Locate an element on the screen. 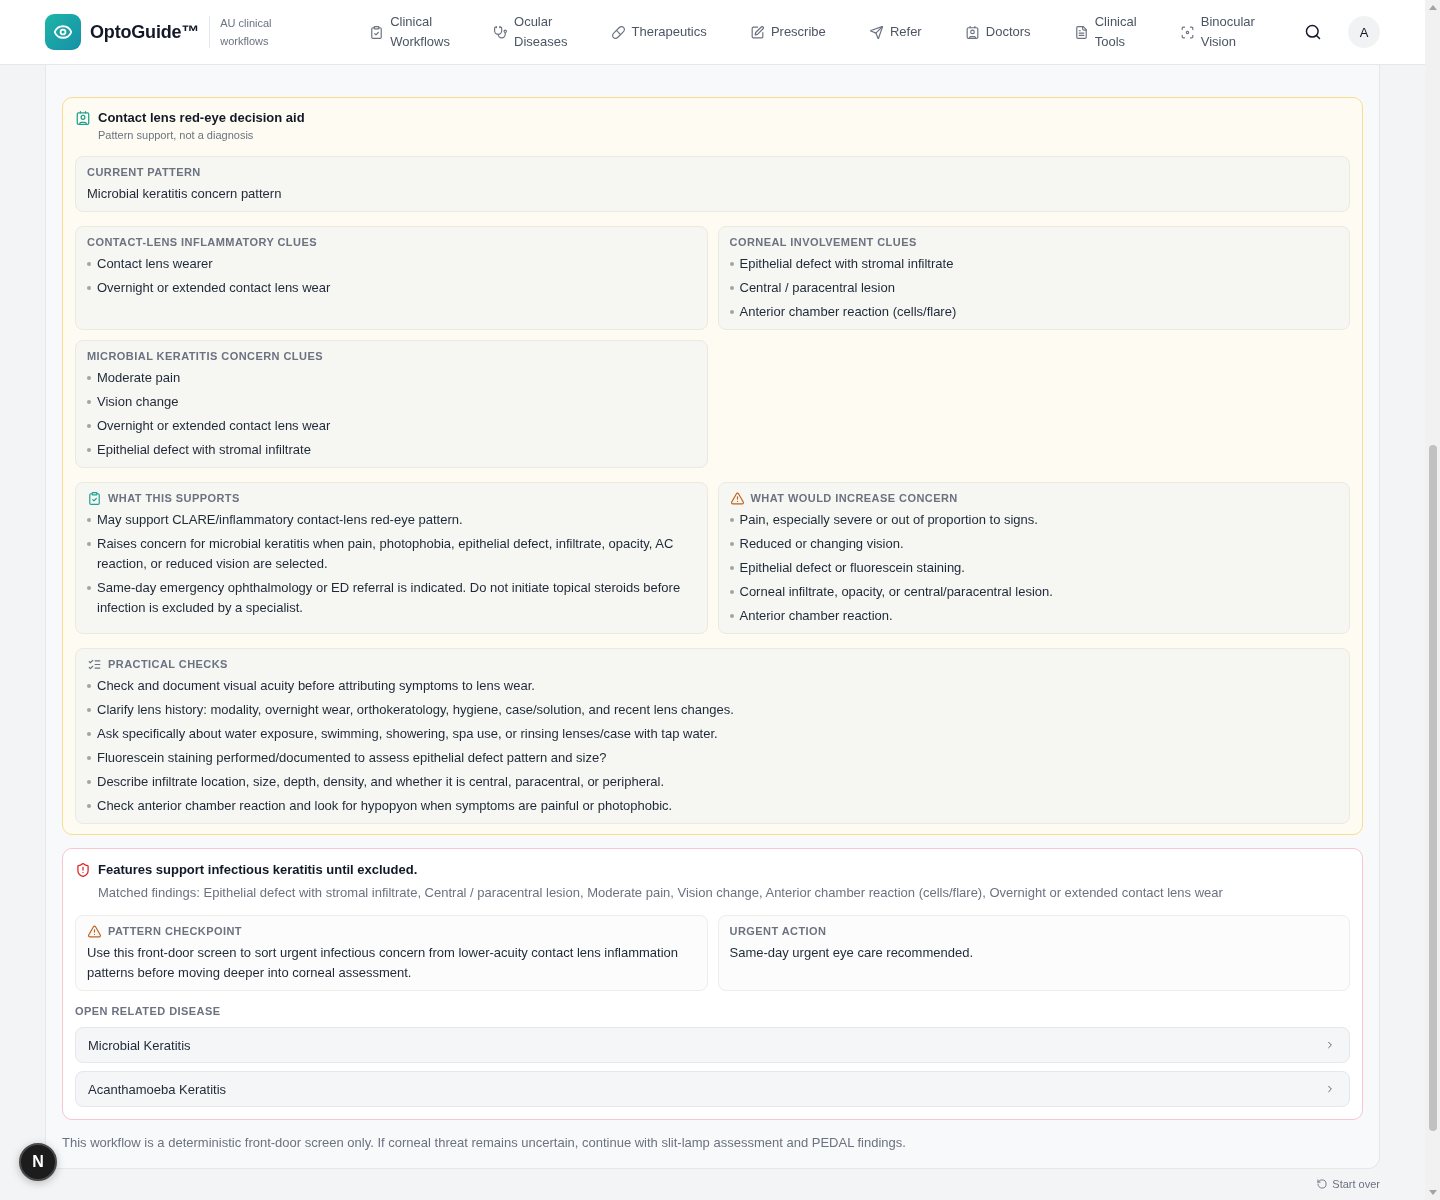 This screenshot has width=1440, height=1200. guidance-item: Corneal infiltrate, opacity, or central/paracentral lesion. is located at coordinates (896, 592).